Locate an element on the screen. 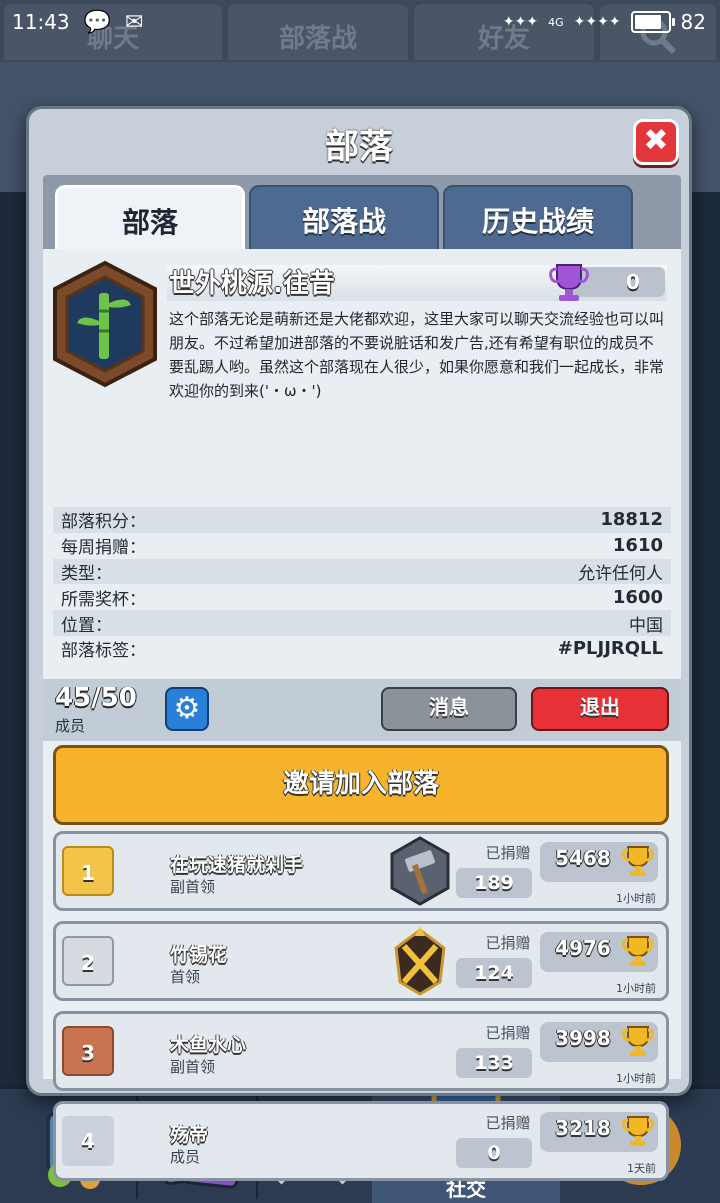 The width and height of the screenshot is (720, 1203). info-value: 中国 is located at coordinates (646, 625).